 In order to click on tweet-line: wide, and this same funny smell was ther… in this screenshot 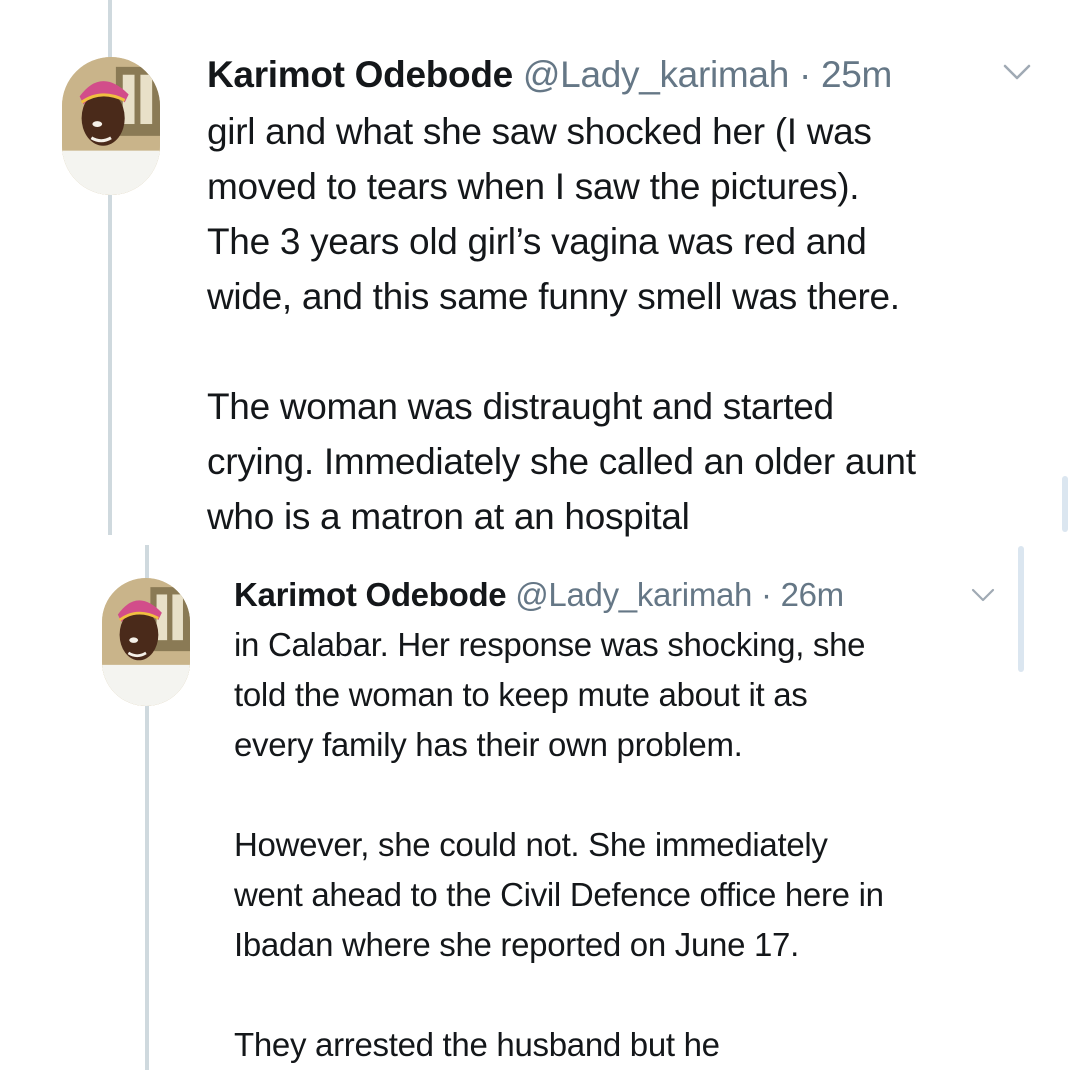, I will do `click(553, 296)`.